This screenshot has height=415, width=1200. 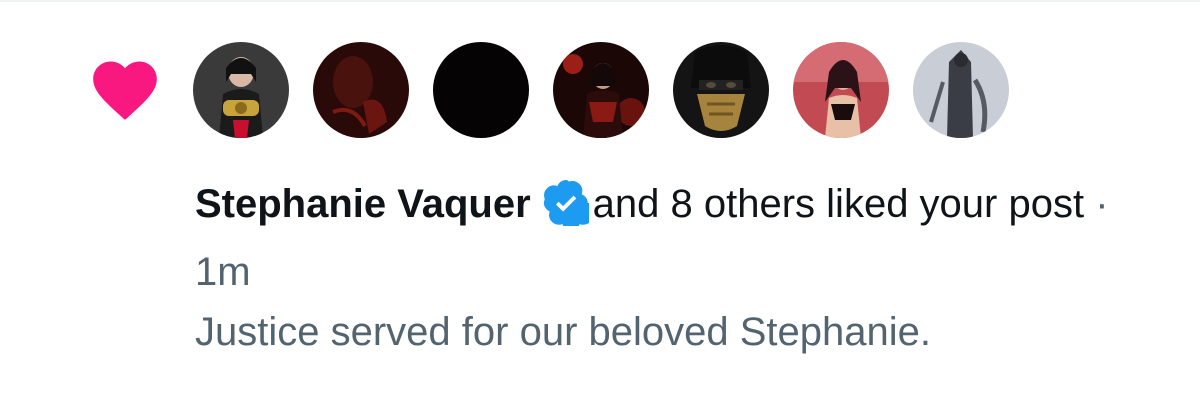 What do you see at coordinates (125, 90) in the screenshot?
I see `heart-icon` at bounding box center [125, 90].